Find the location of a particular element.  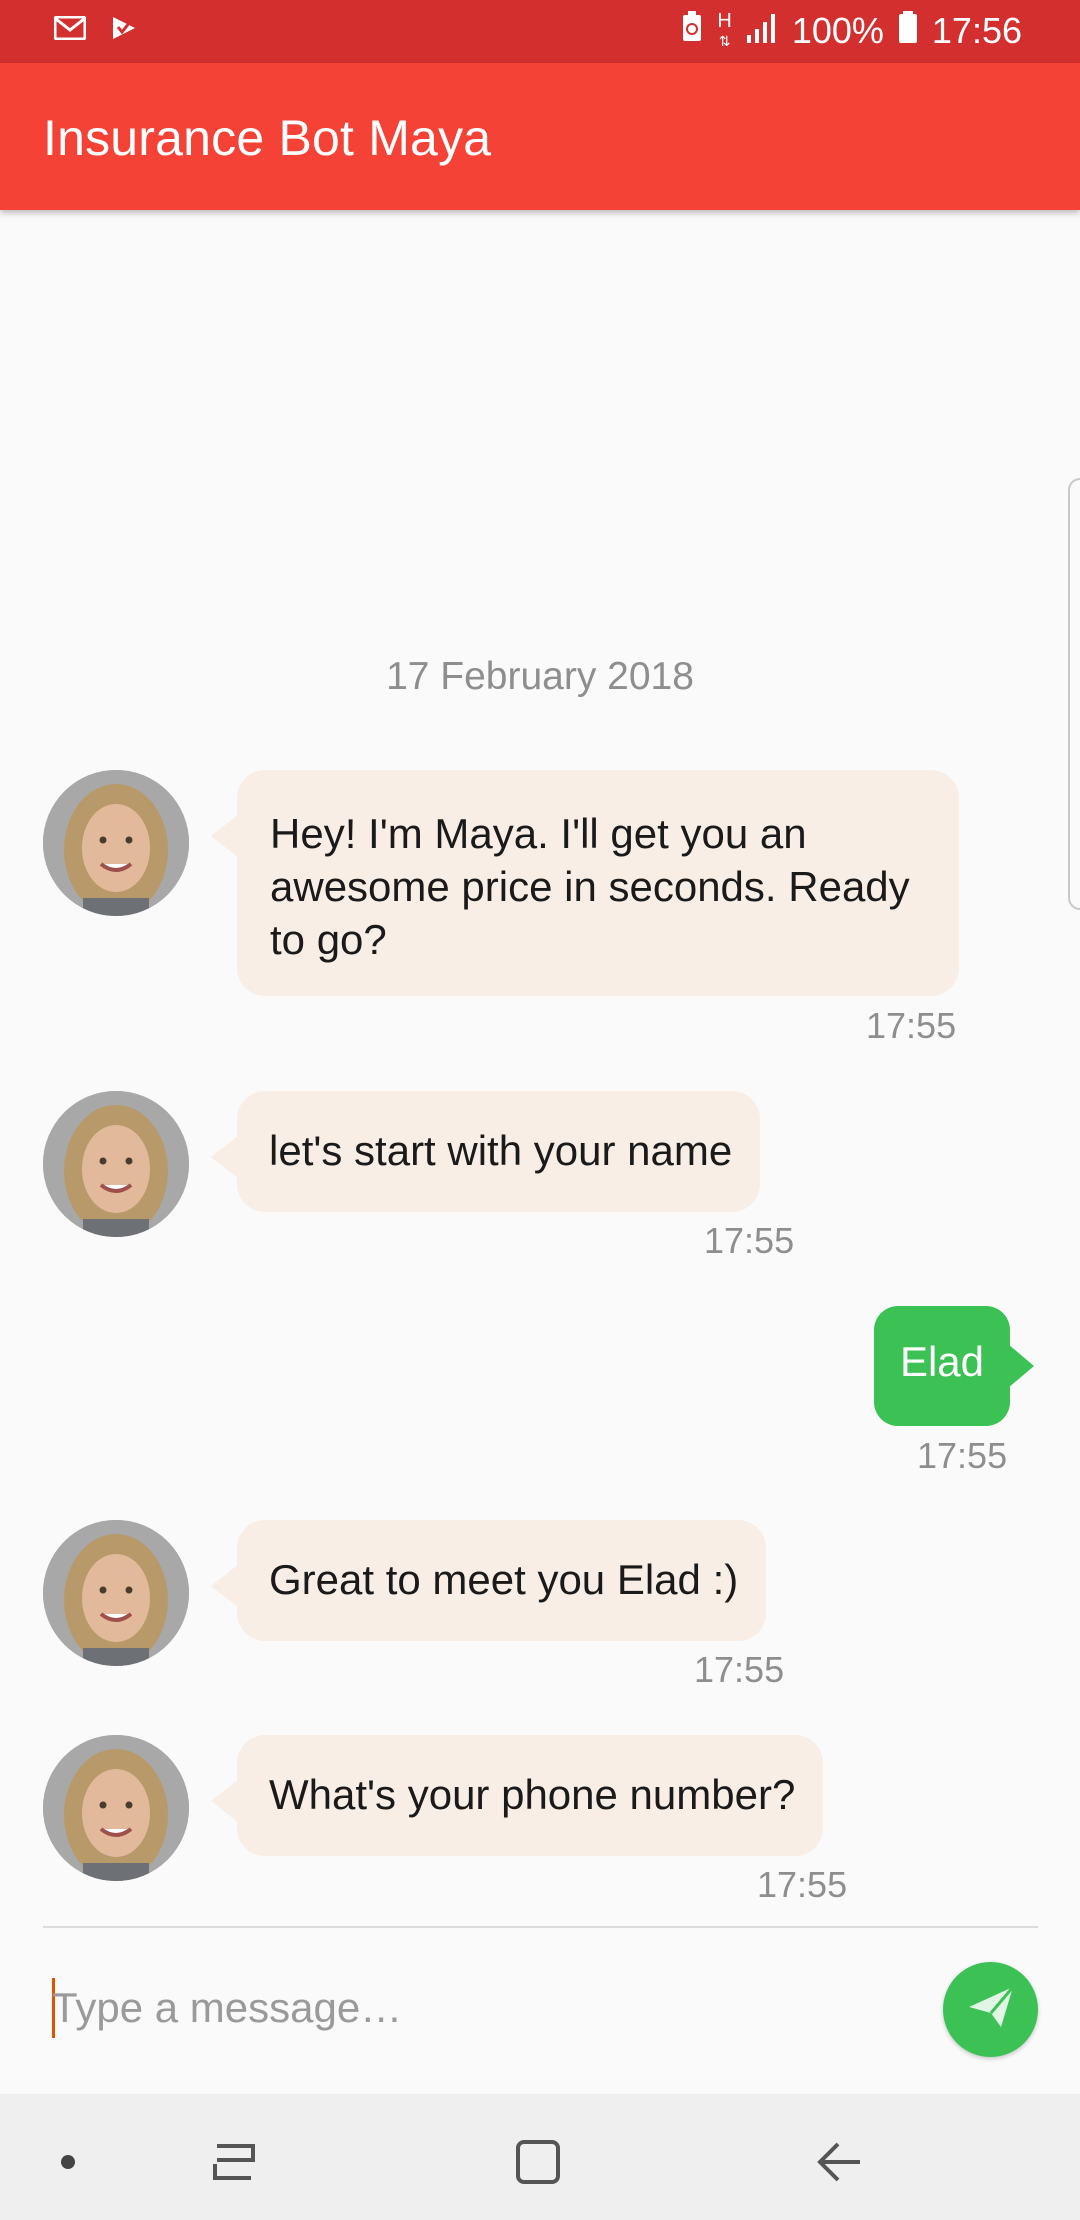

system-status: H ⇅ 100% 17:56 is located at coordinates (851, 31).